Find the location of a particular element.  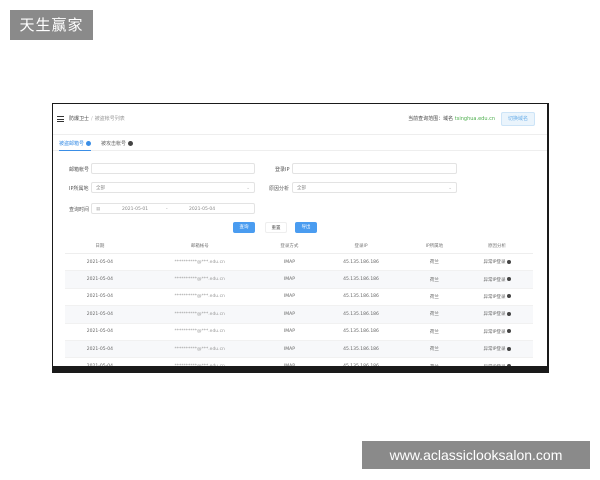

menu-icon is located at coordinates (60, 119).